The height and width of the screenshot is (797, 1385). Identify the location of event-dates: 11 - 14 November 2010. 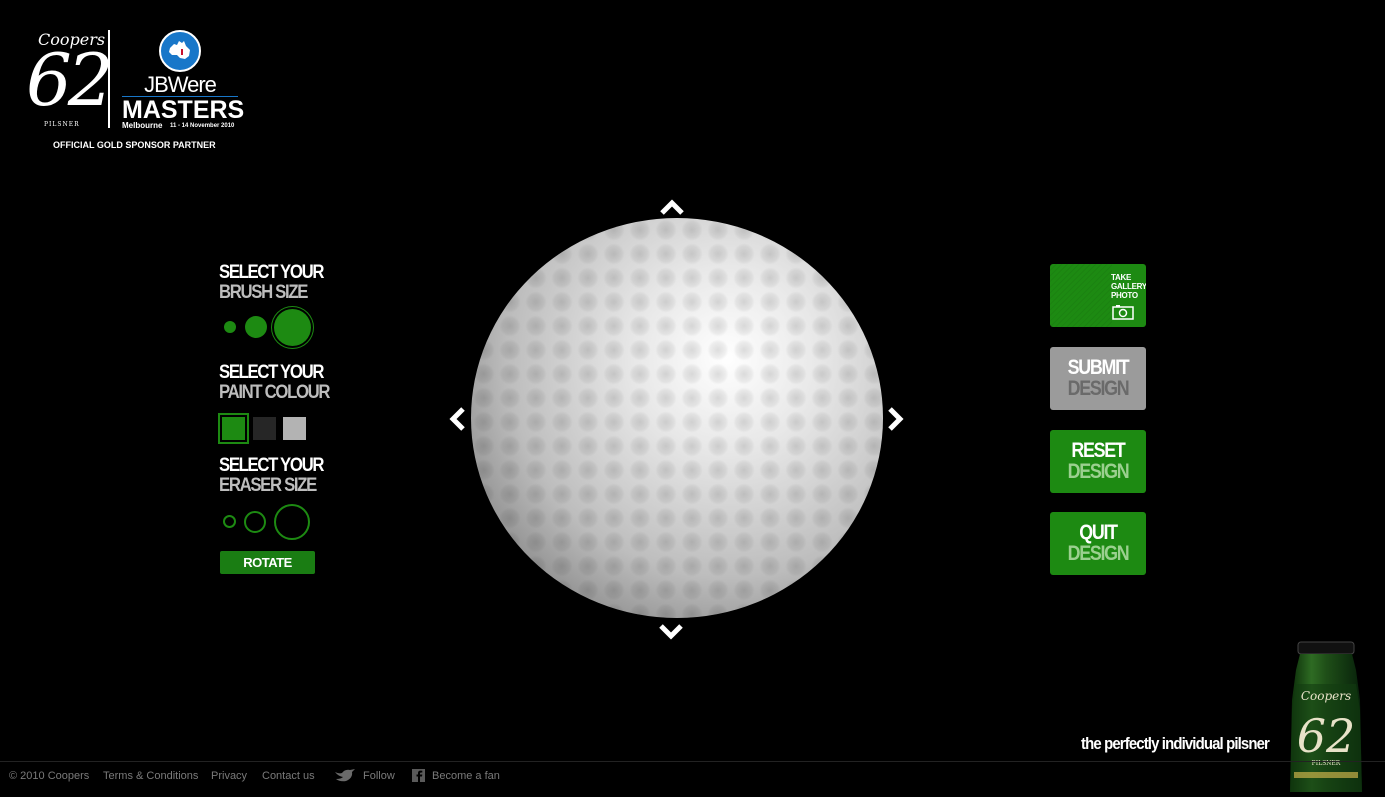
(202, 126).